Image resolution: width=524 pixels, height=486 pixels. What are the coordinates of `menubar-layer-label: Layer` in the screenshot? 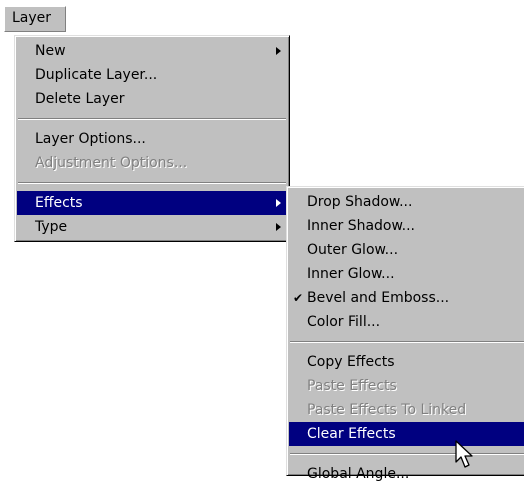 It's located at (32, 18).